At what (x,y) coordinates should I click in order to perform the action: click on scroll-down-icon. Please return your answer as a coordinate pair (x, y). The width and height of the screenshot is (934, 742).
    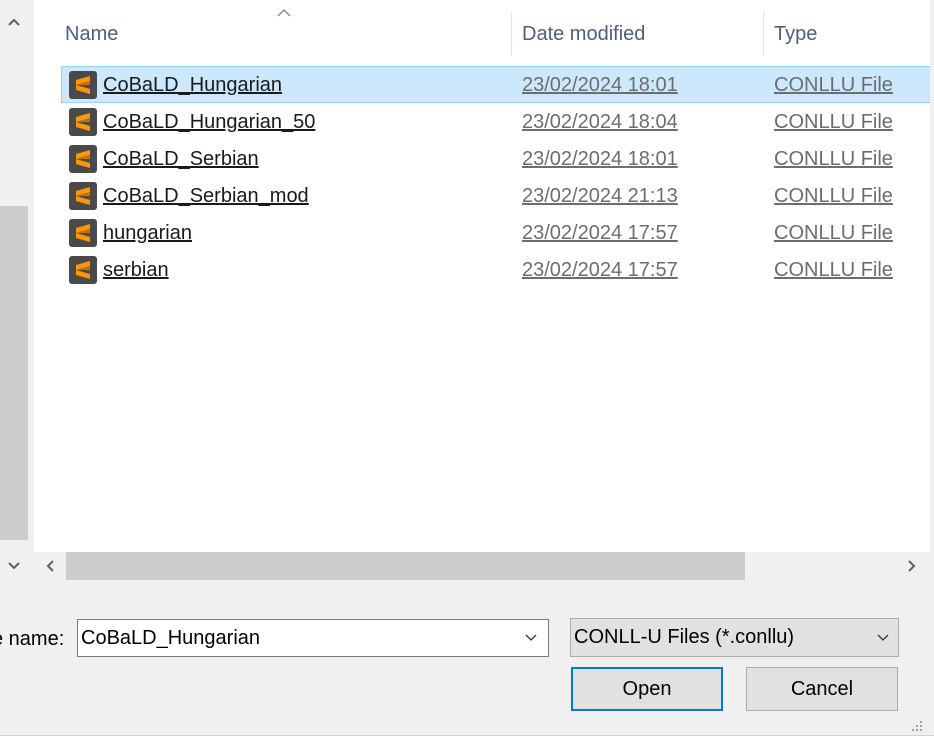
    Looking at the image, I should click on (14, 566).